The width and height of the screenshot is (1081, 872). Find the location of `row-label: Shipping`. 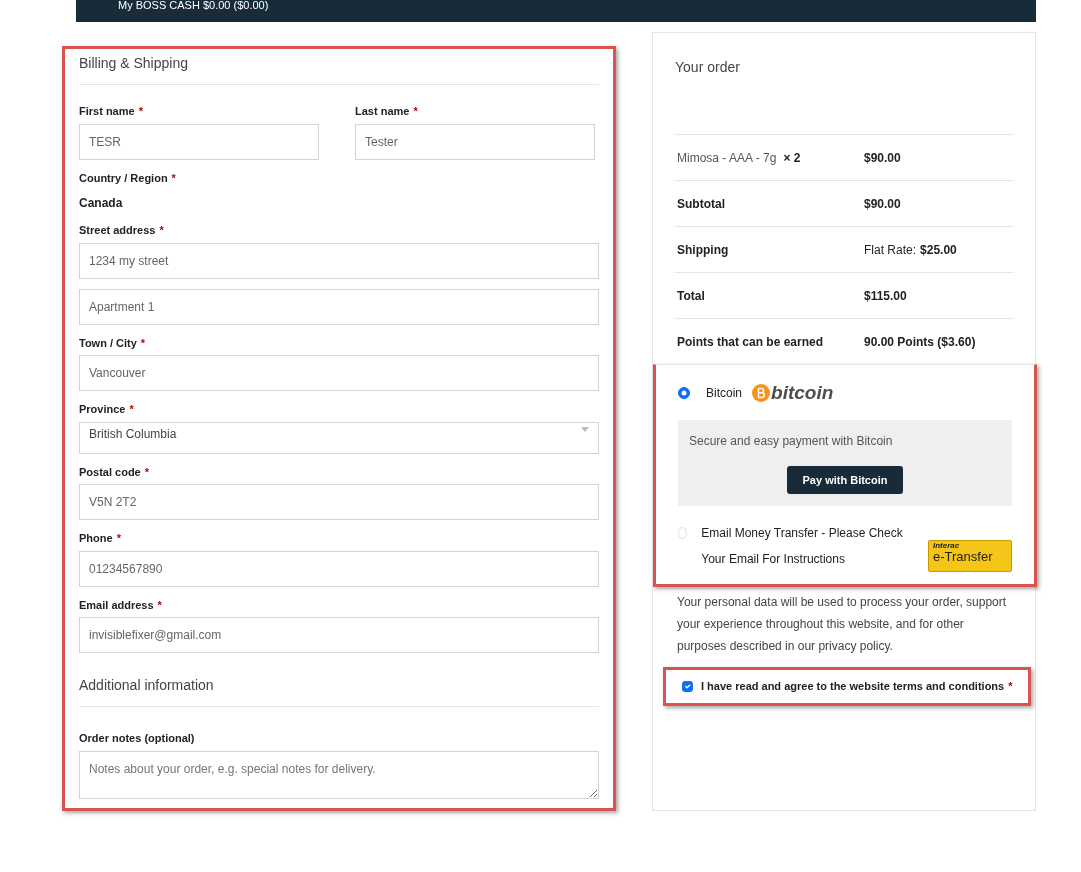

row-label: Shipping is located at coordinates (703, 249).